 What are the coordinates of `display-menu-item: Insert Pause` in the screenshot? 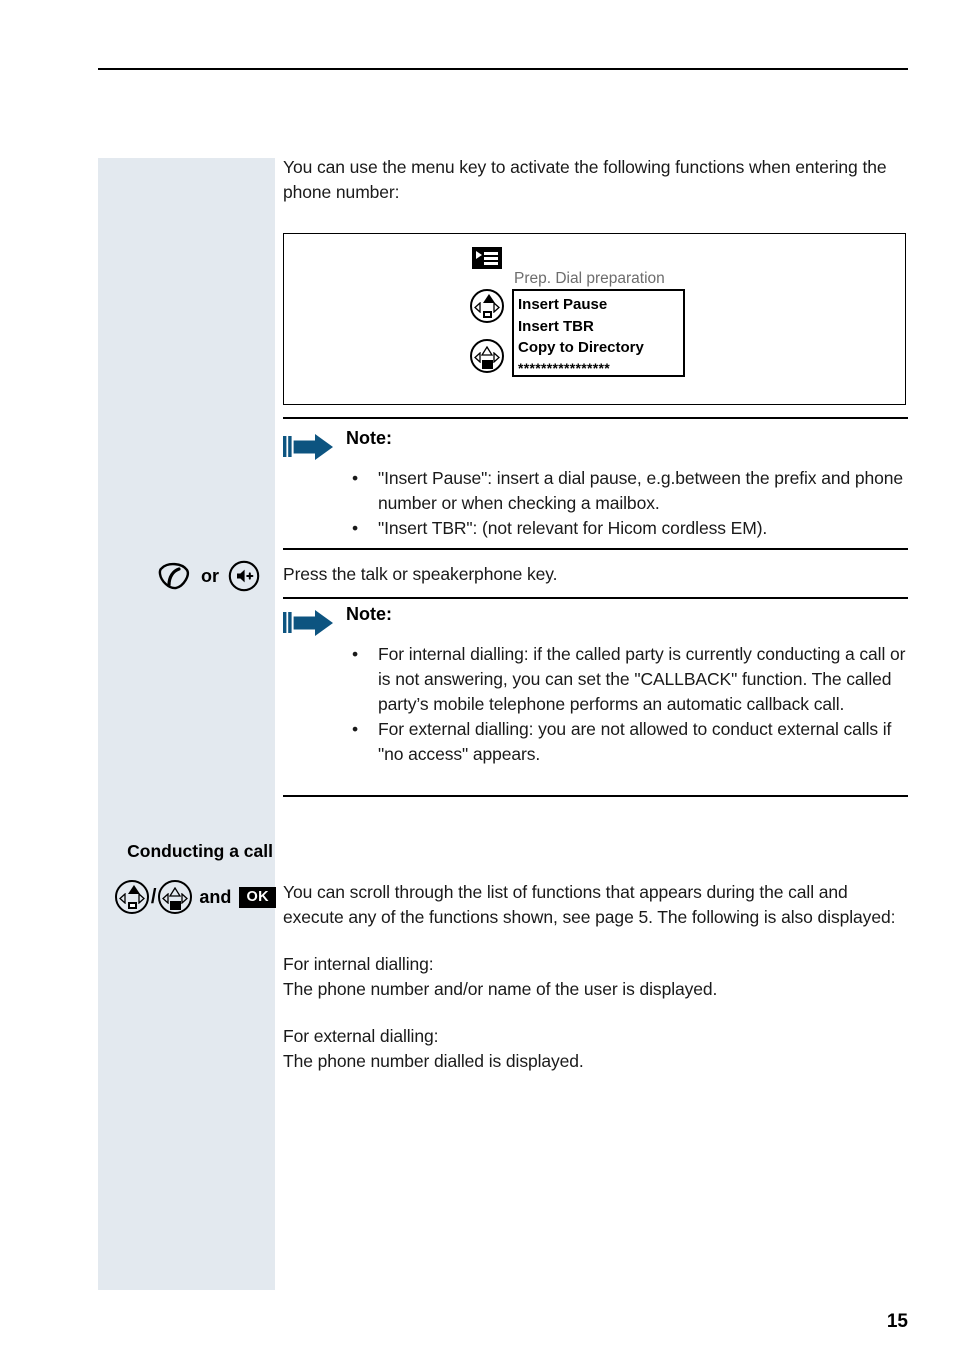 It's located at (563, 304).